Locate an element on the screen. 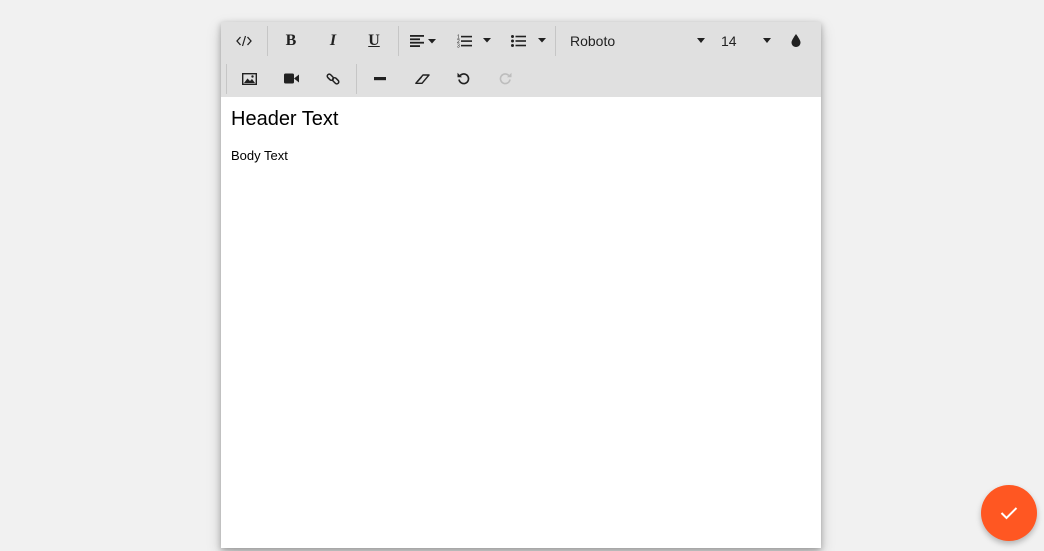  font-color-button is located at coordinates (796, 40).